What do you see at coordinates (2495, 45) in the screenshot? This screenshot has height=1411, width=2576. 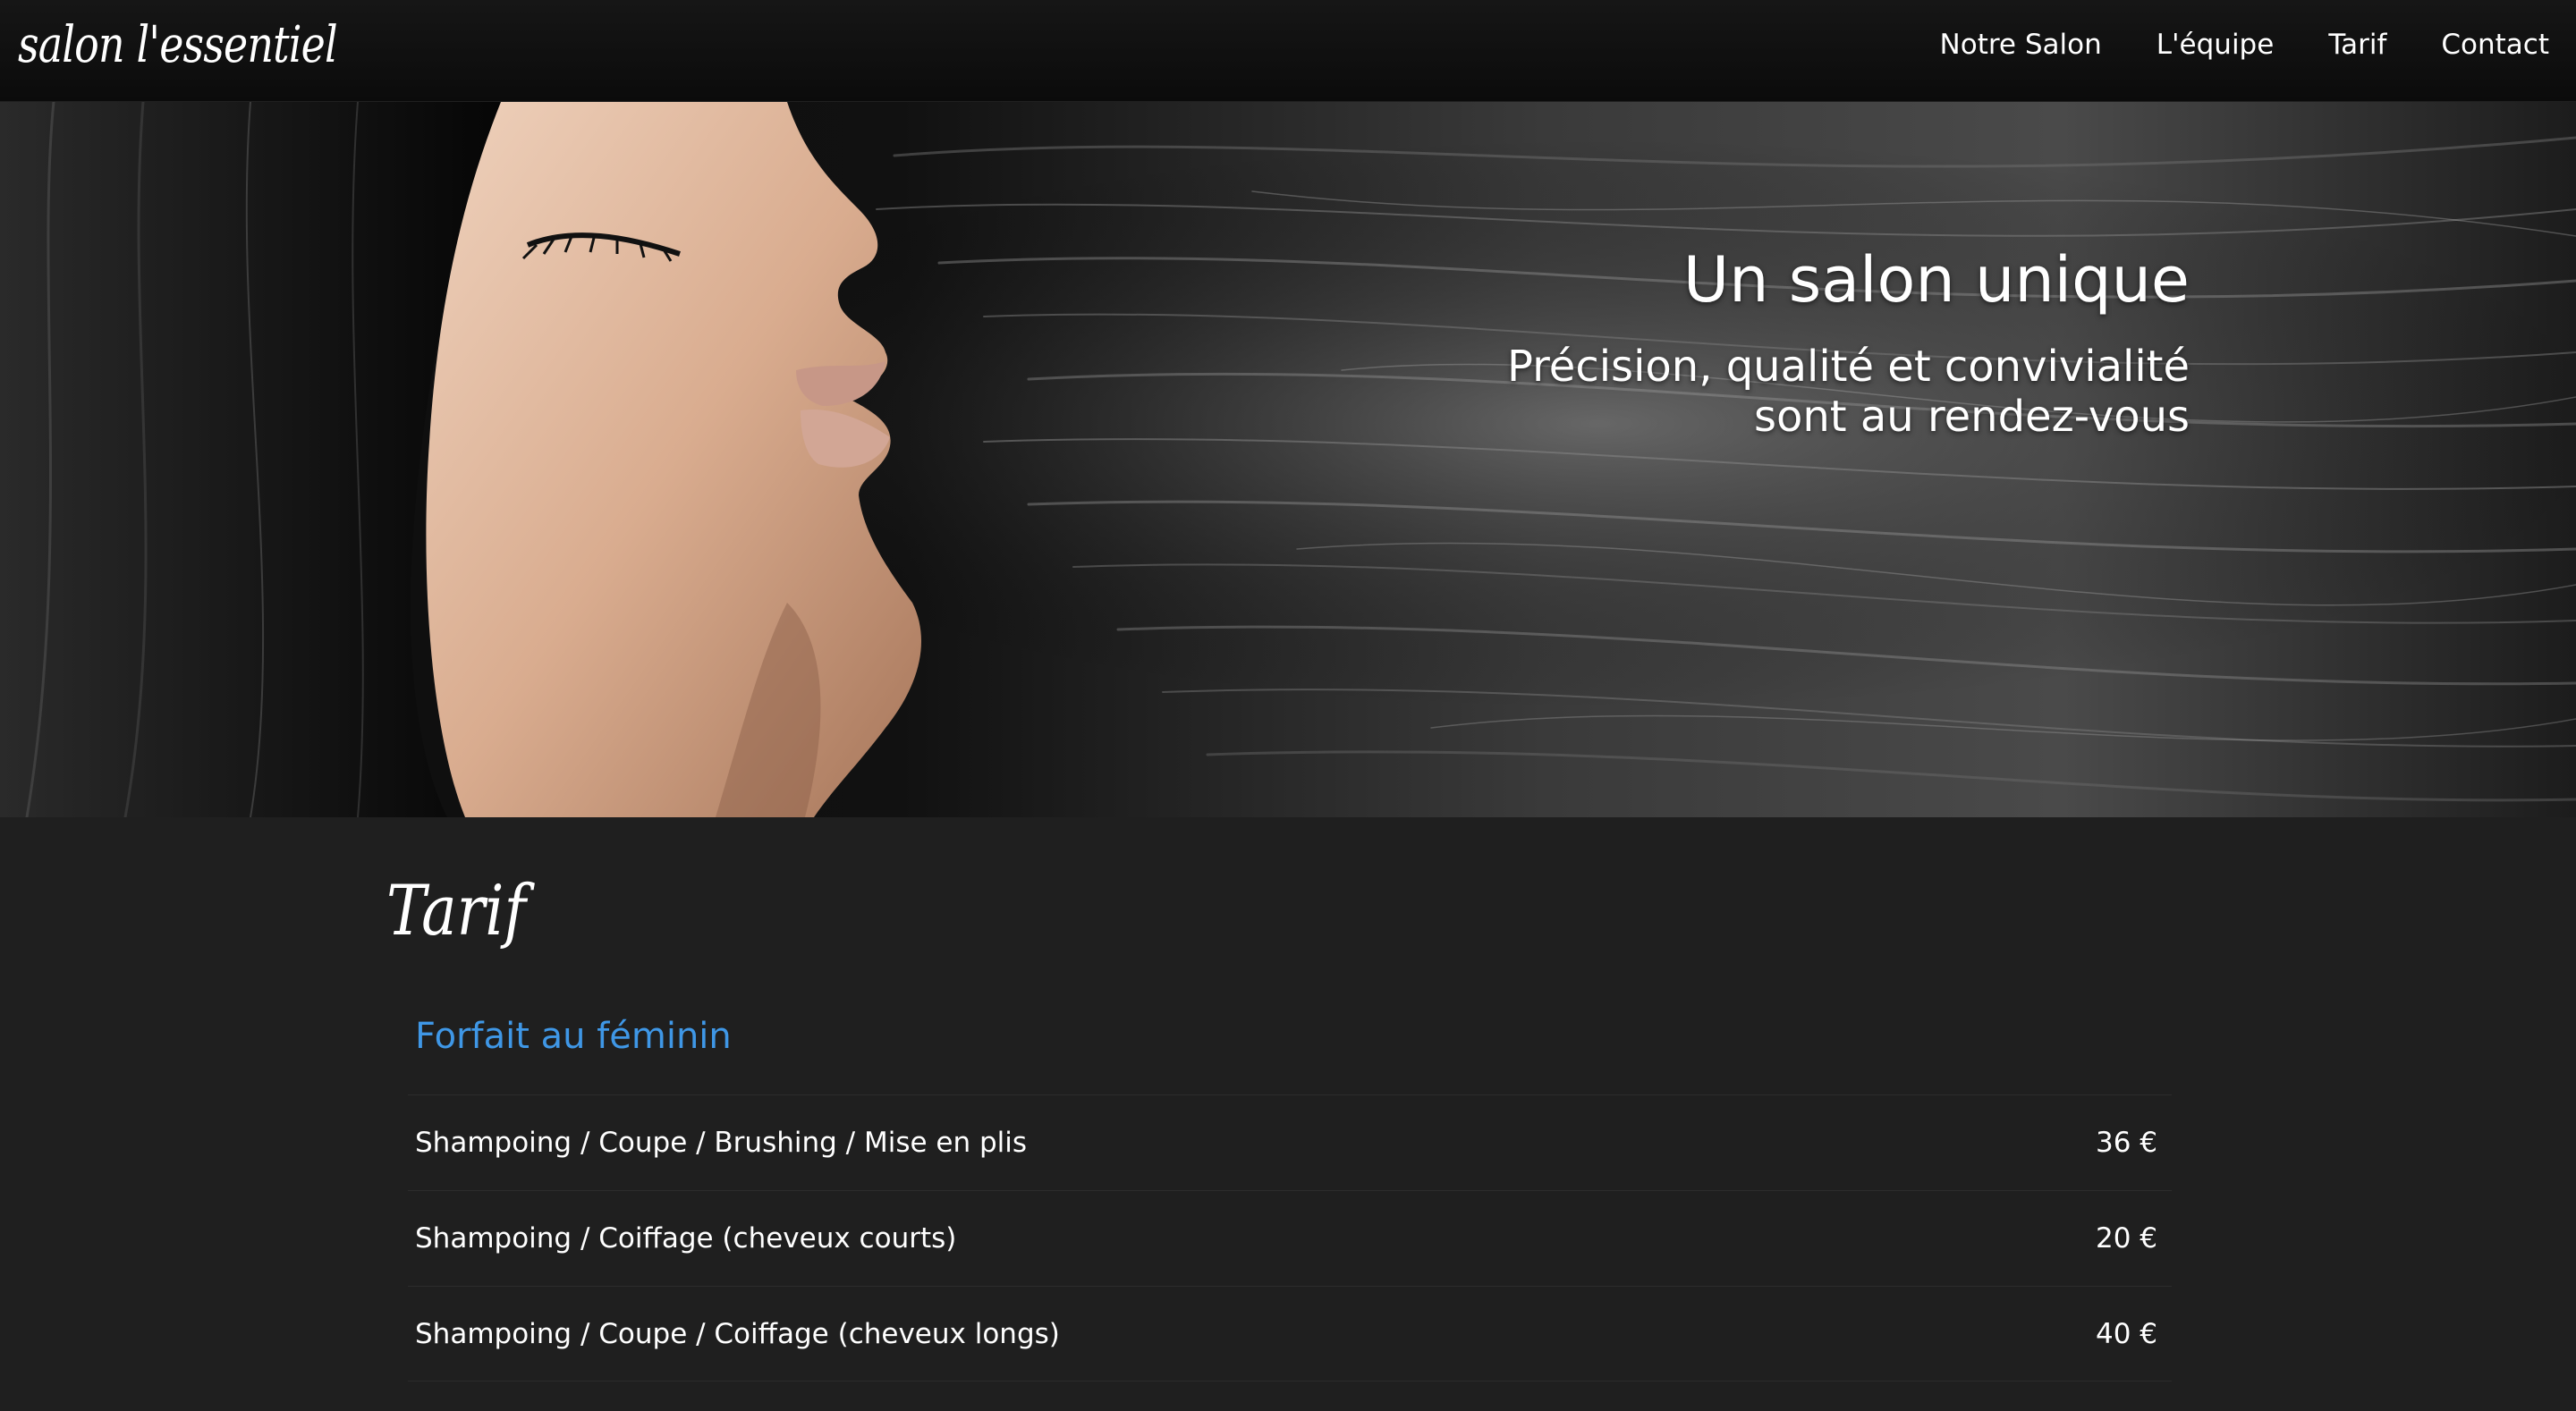 I see `nav-link-contact: Contact` at bounding box center [2495, 45].